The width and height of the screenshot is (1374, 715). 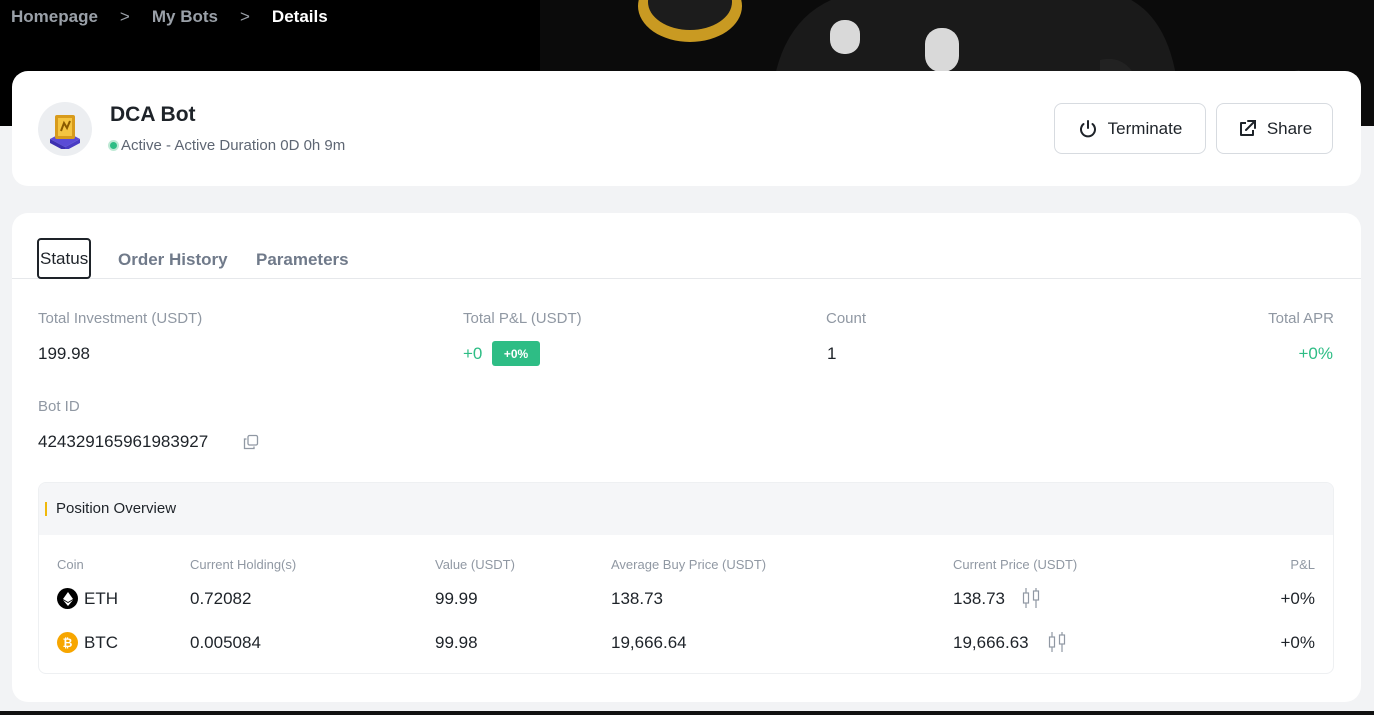 What do you see at coordinates (649, 642) in the screenshot?
I see `avg-buy-price: 19,666.64` at bounding box center [649, 642].